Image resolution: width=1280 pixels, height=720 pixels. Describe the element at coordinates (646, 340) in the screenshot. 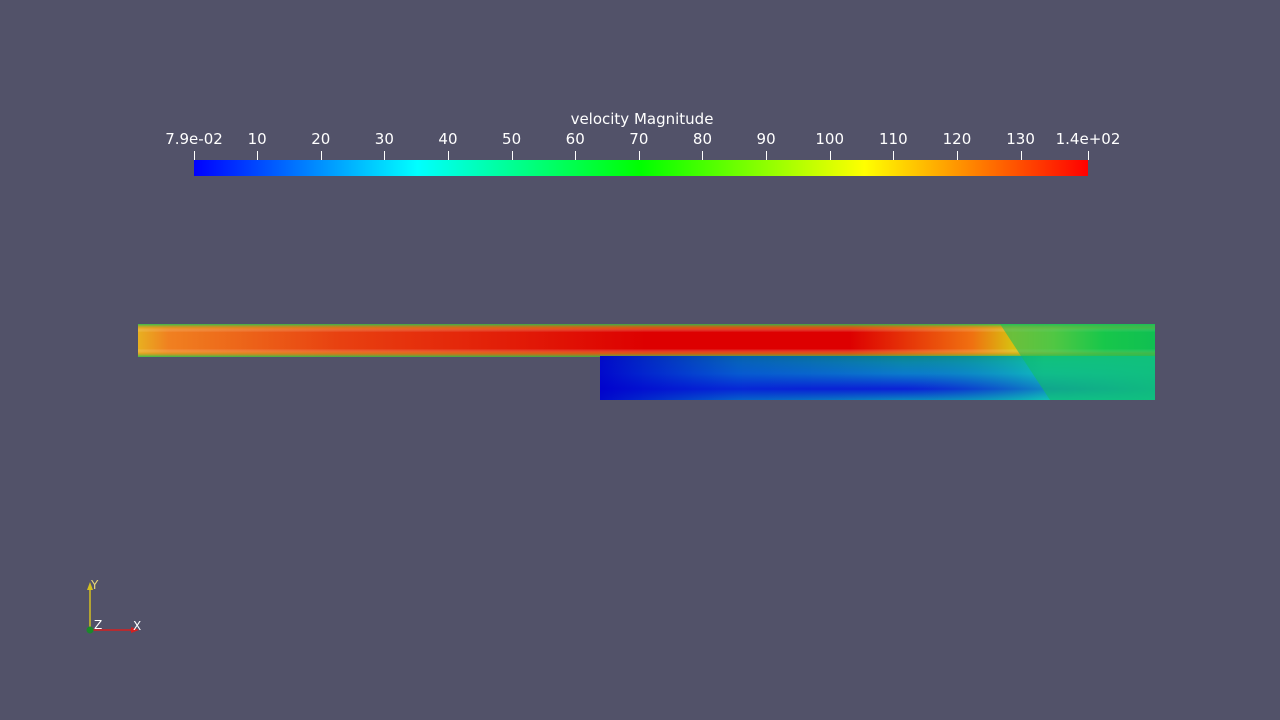

I see `inlet-wall-layer` at that location.